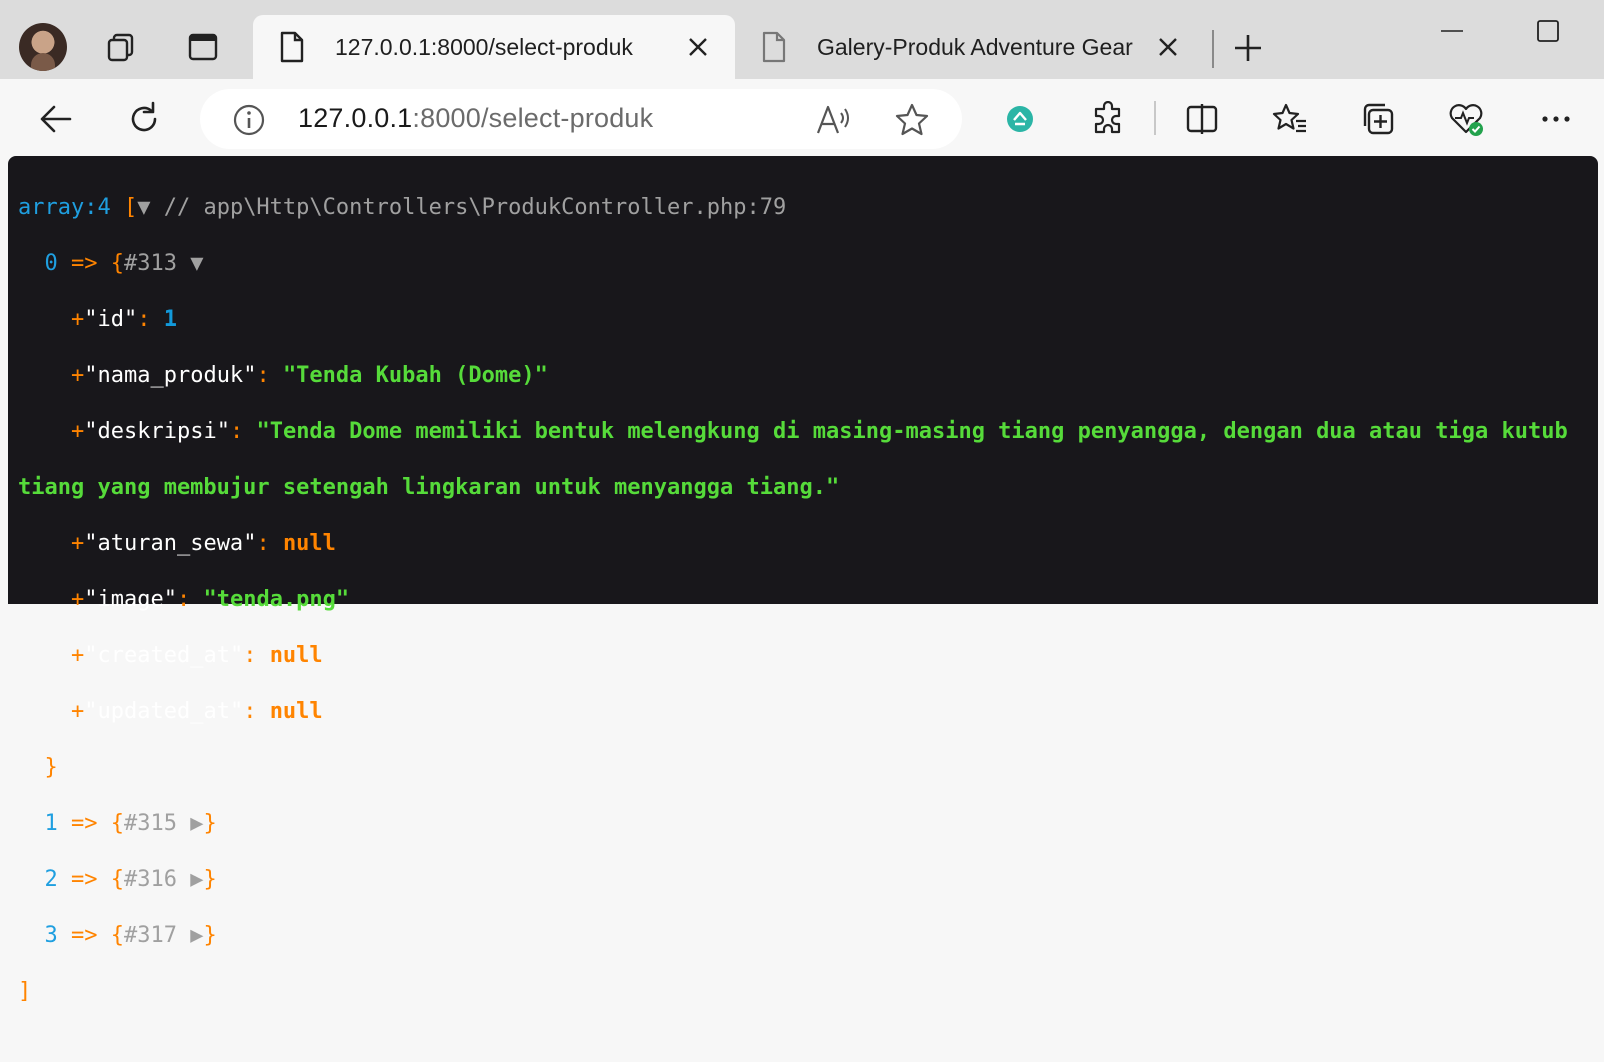 The width and height of the screenshot is (1604, 1062). Describe the element at coordinates (1213, 49) in the screenshot. I see `tab-separator` at that location.